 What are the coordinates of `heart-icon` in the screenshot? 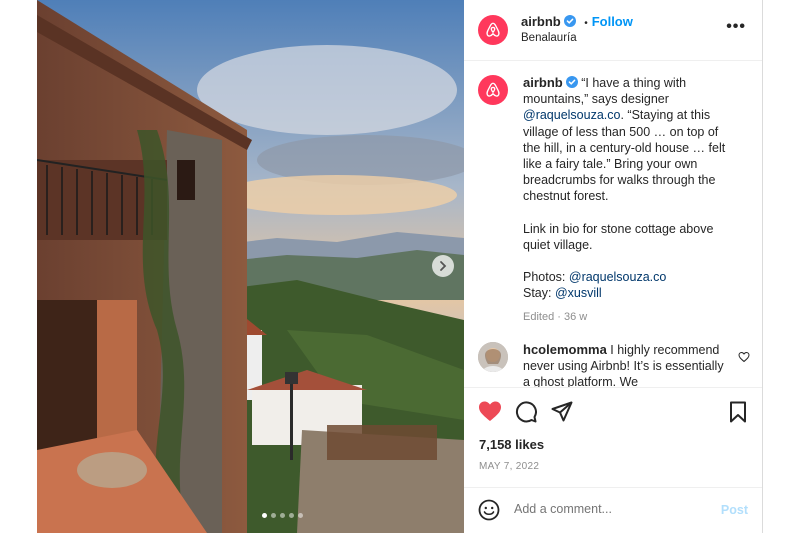 It's located at (490, 411).